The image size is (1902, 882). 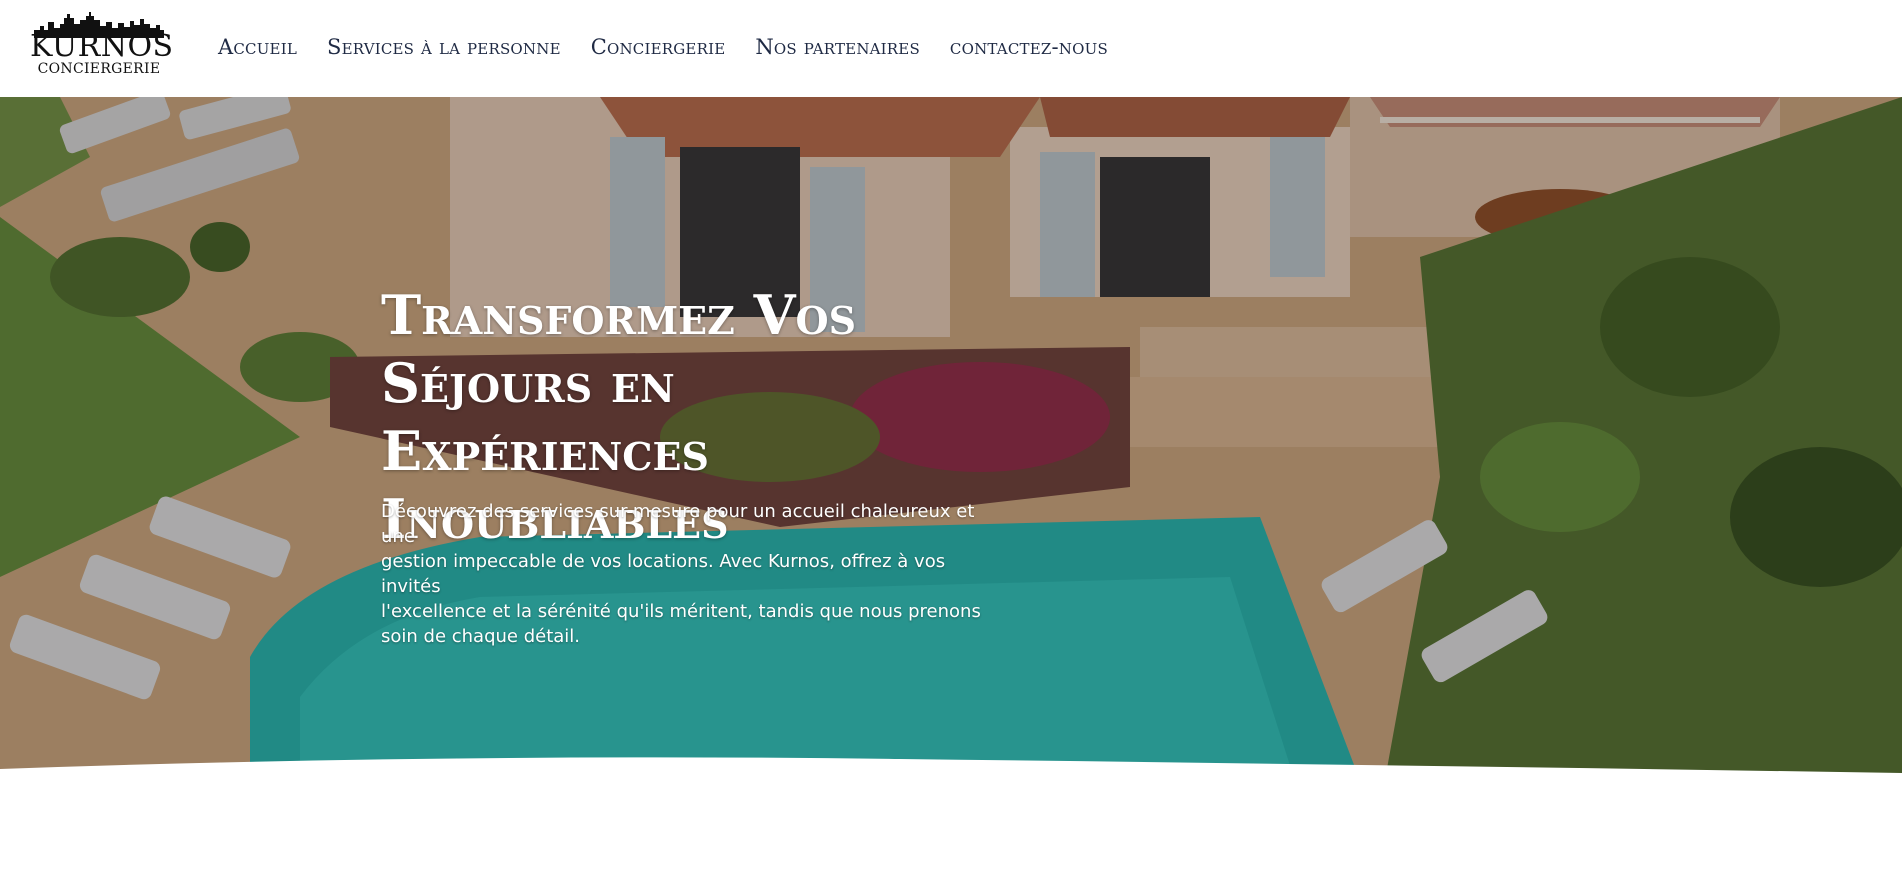 I want to click on hero-bottom-wave, so click(x=951, y=782).